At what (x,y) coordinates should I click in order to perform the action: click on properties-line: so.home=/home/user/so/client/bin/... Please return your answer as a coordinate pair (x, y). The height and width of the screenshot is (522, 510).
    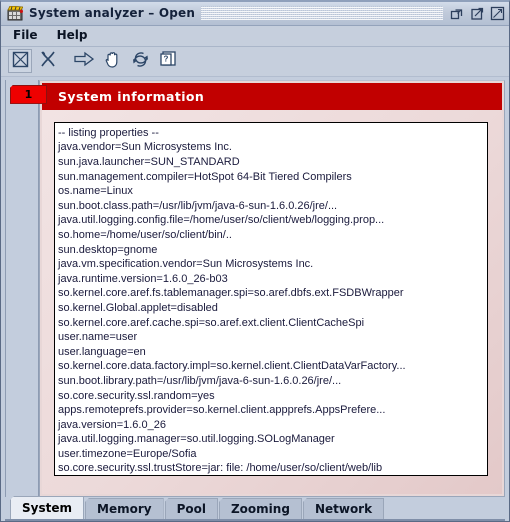
    Looking at the image, I should click on (145, 234).